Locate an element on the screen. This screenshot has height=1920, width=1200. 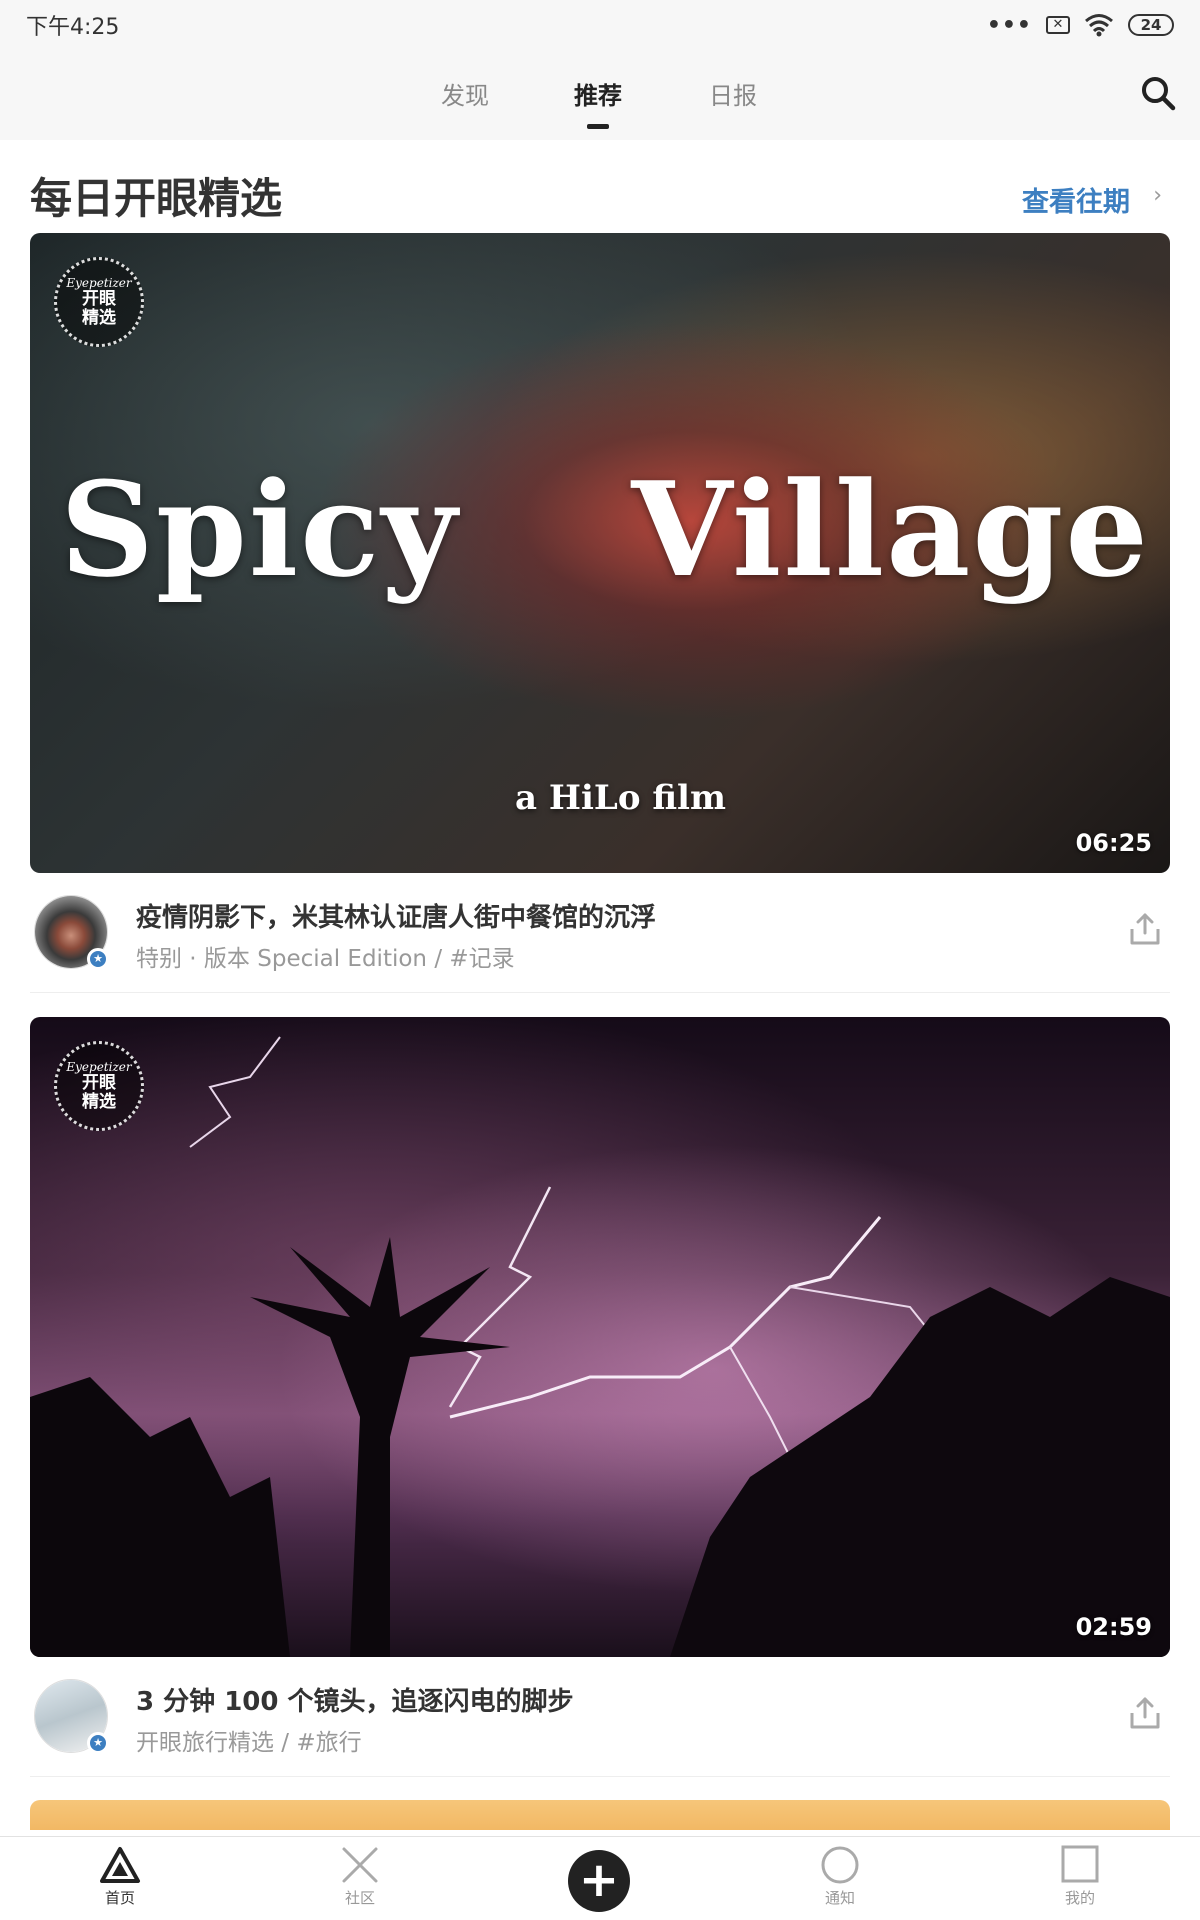
sim-icon: ✕ is located at coordinates (1058, 25).